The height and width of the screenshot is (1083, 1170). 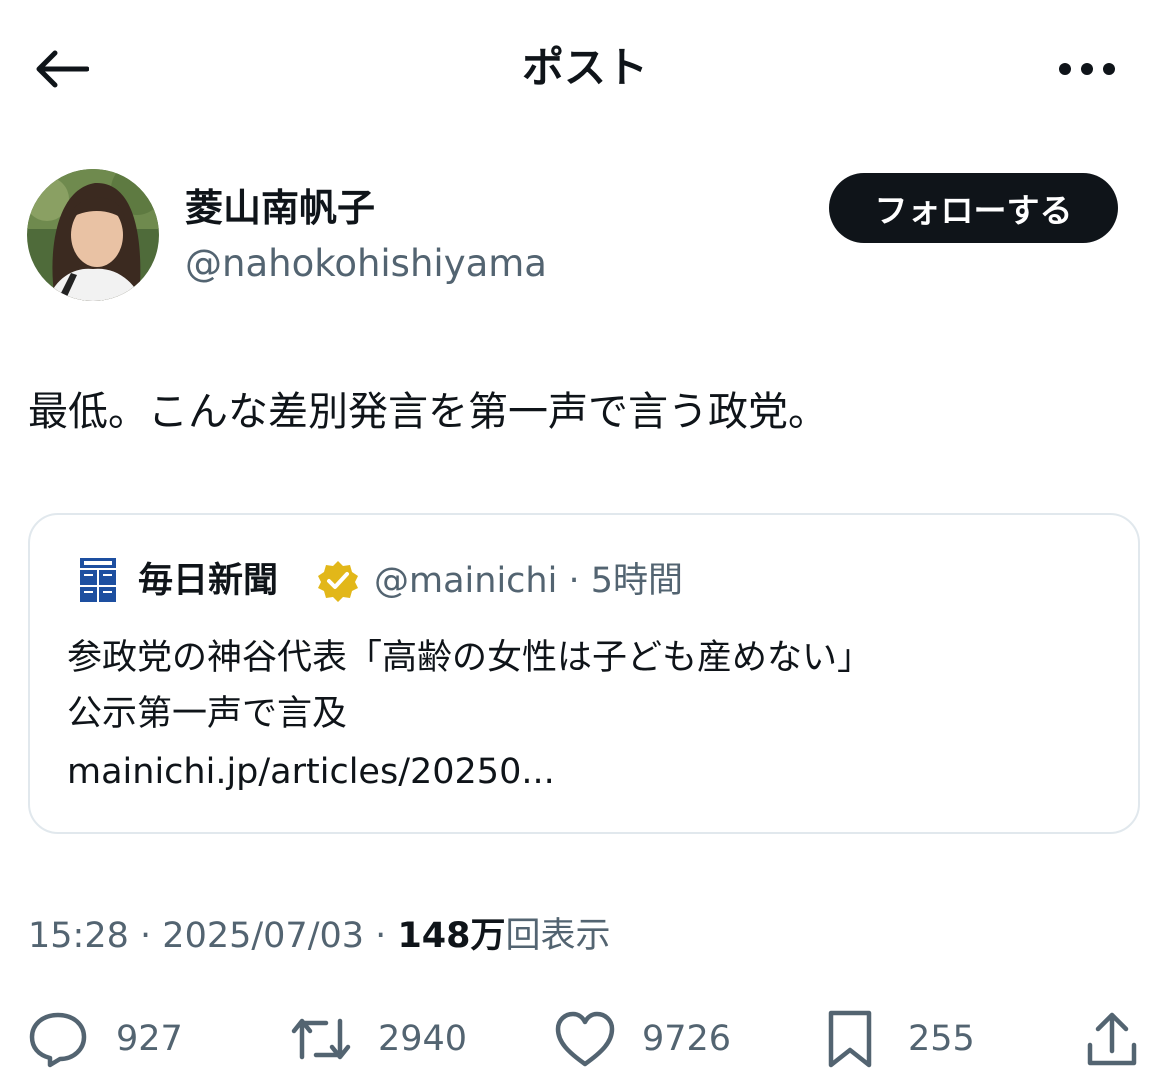 What do you see at coordinates (149, 1039) in the screenshot?
I see `reply-count: 927` at bounding box center [149, 1039].